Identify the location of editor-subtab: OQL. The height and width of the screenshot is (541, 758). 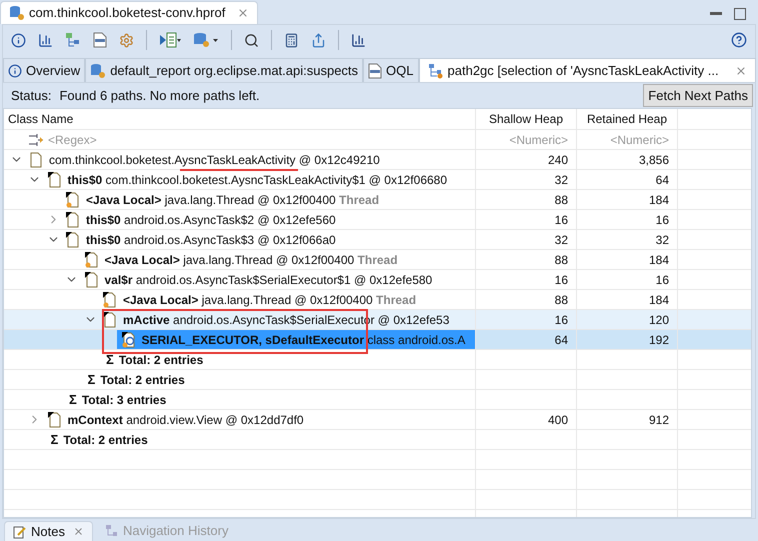
(391, 70).